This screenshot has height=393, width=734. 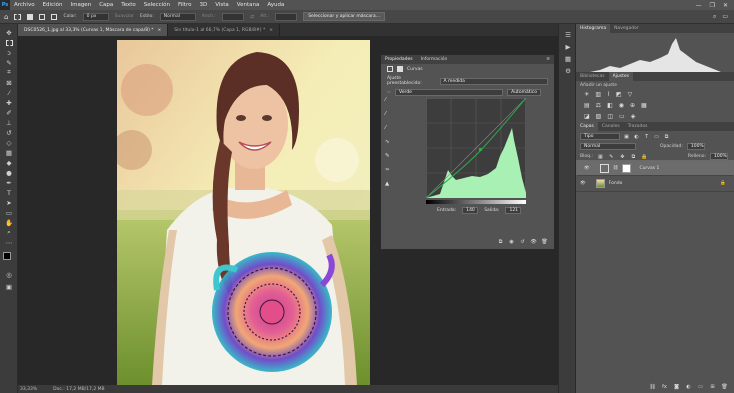 What do you see at coordinates (449, 92) in the screenshot?
I see `channel-select: Verde` at bounding box center [449, 92].